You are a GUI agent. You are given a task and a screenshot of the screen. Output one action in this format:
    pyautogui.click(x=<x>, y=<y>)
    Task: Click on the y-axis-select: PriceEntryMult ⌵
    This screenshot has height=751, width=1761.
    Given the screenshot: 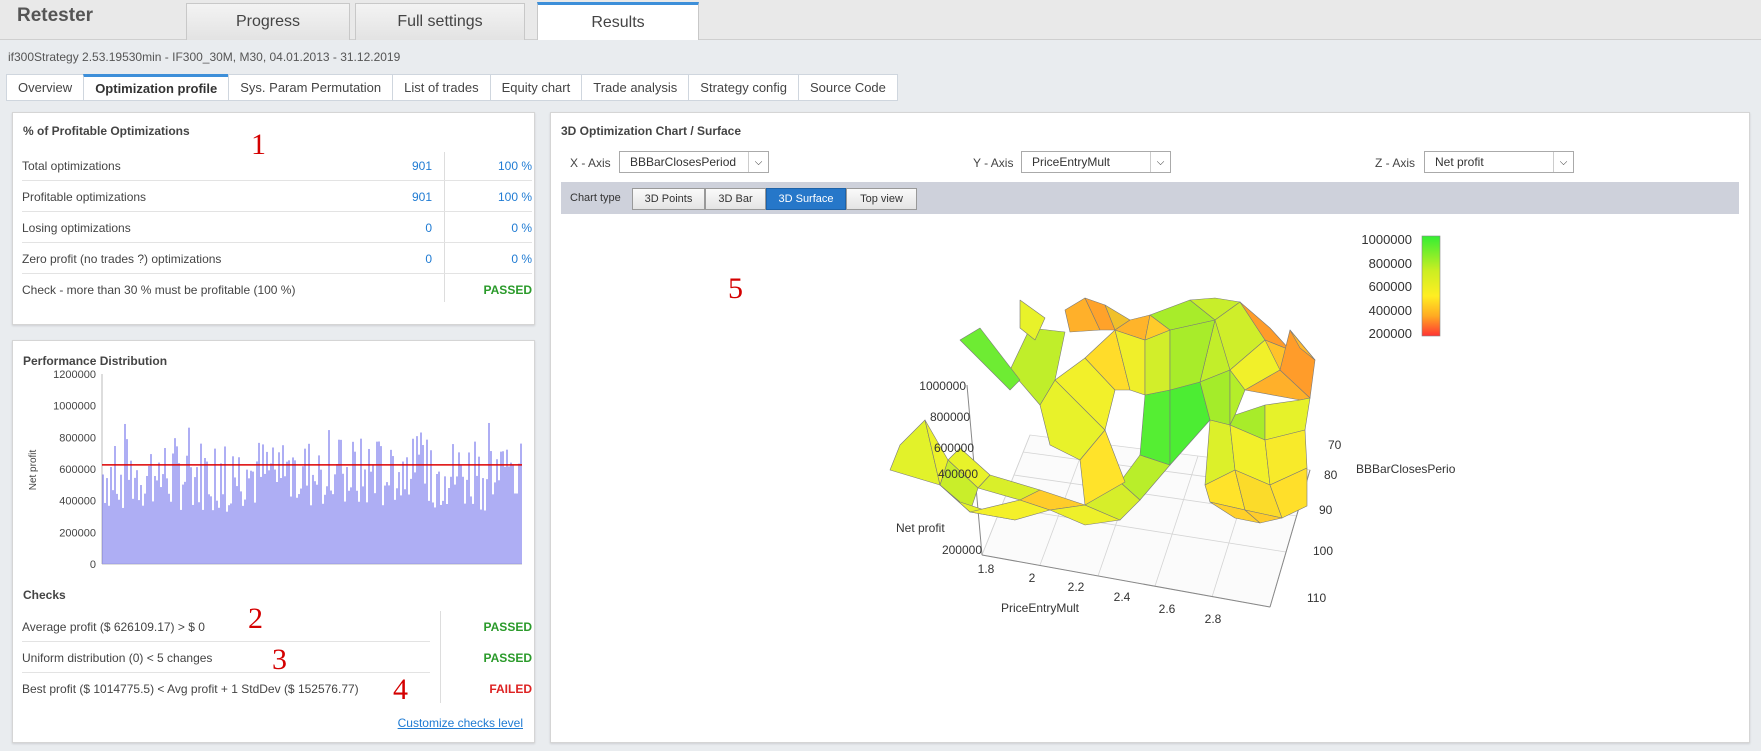 What is the action you would take?
    pyautogui.click(x=1096, y=162)
    